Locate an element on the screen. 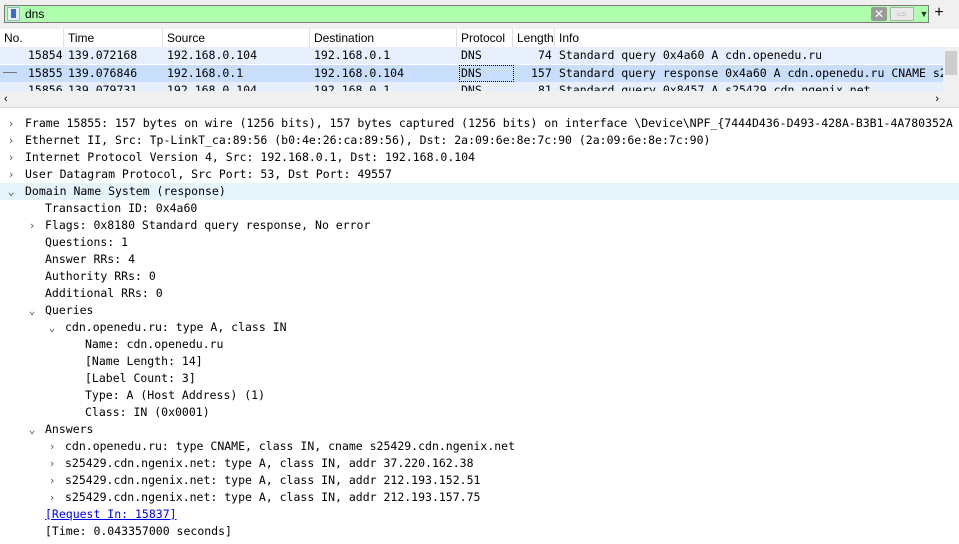 The image size is (959, 544). tree-item-queries: ⌄ Queries is located at coordinates (479, 310).